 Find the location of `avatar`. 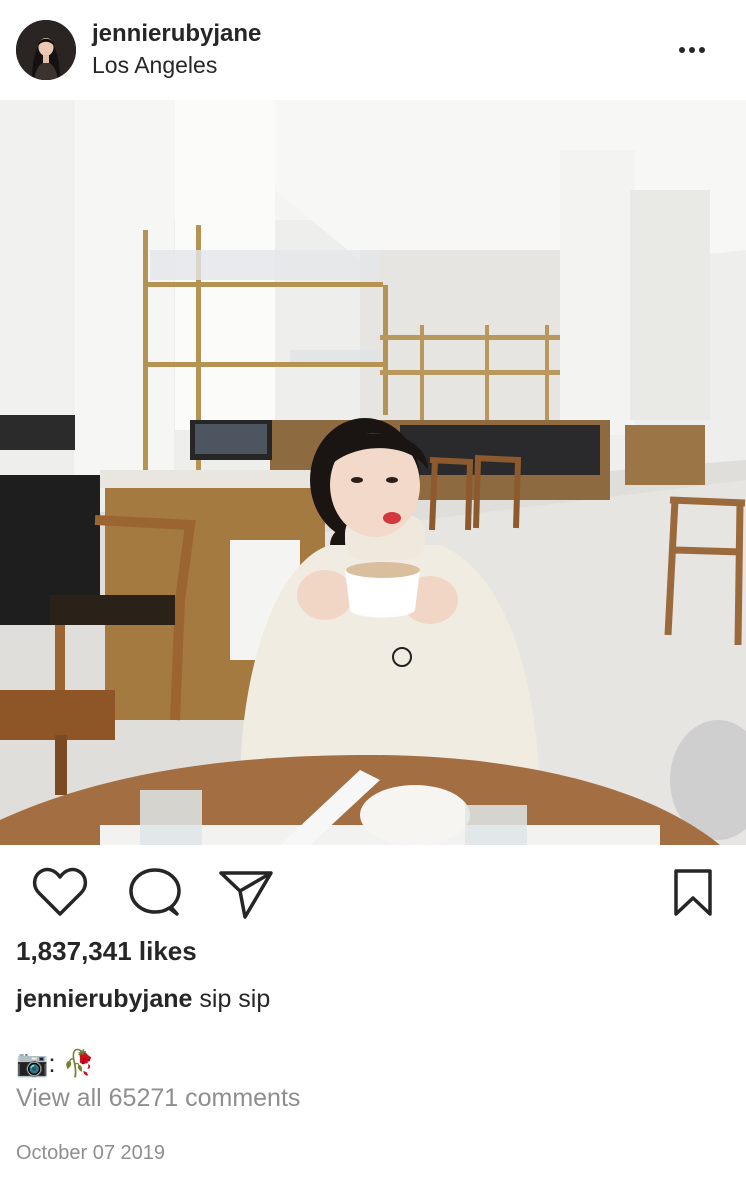

avatar is located at coordinates (46, 50).